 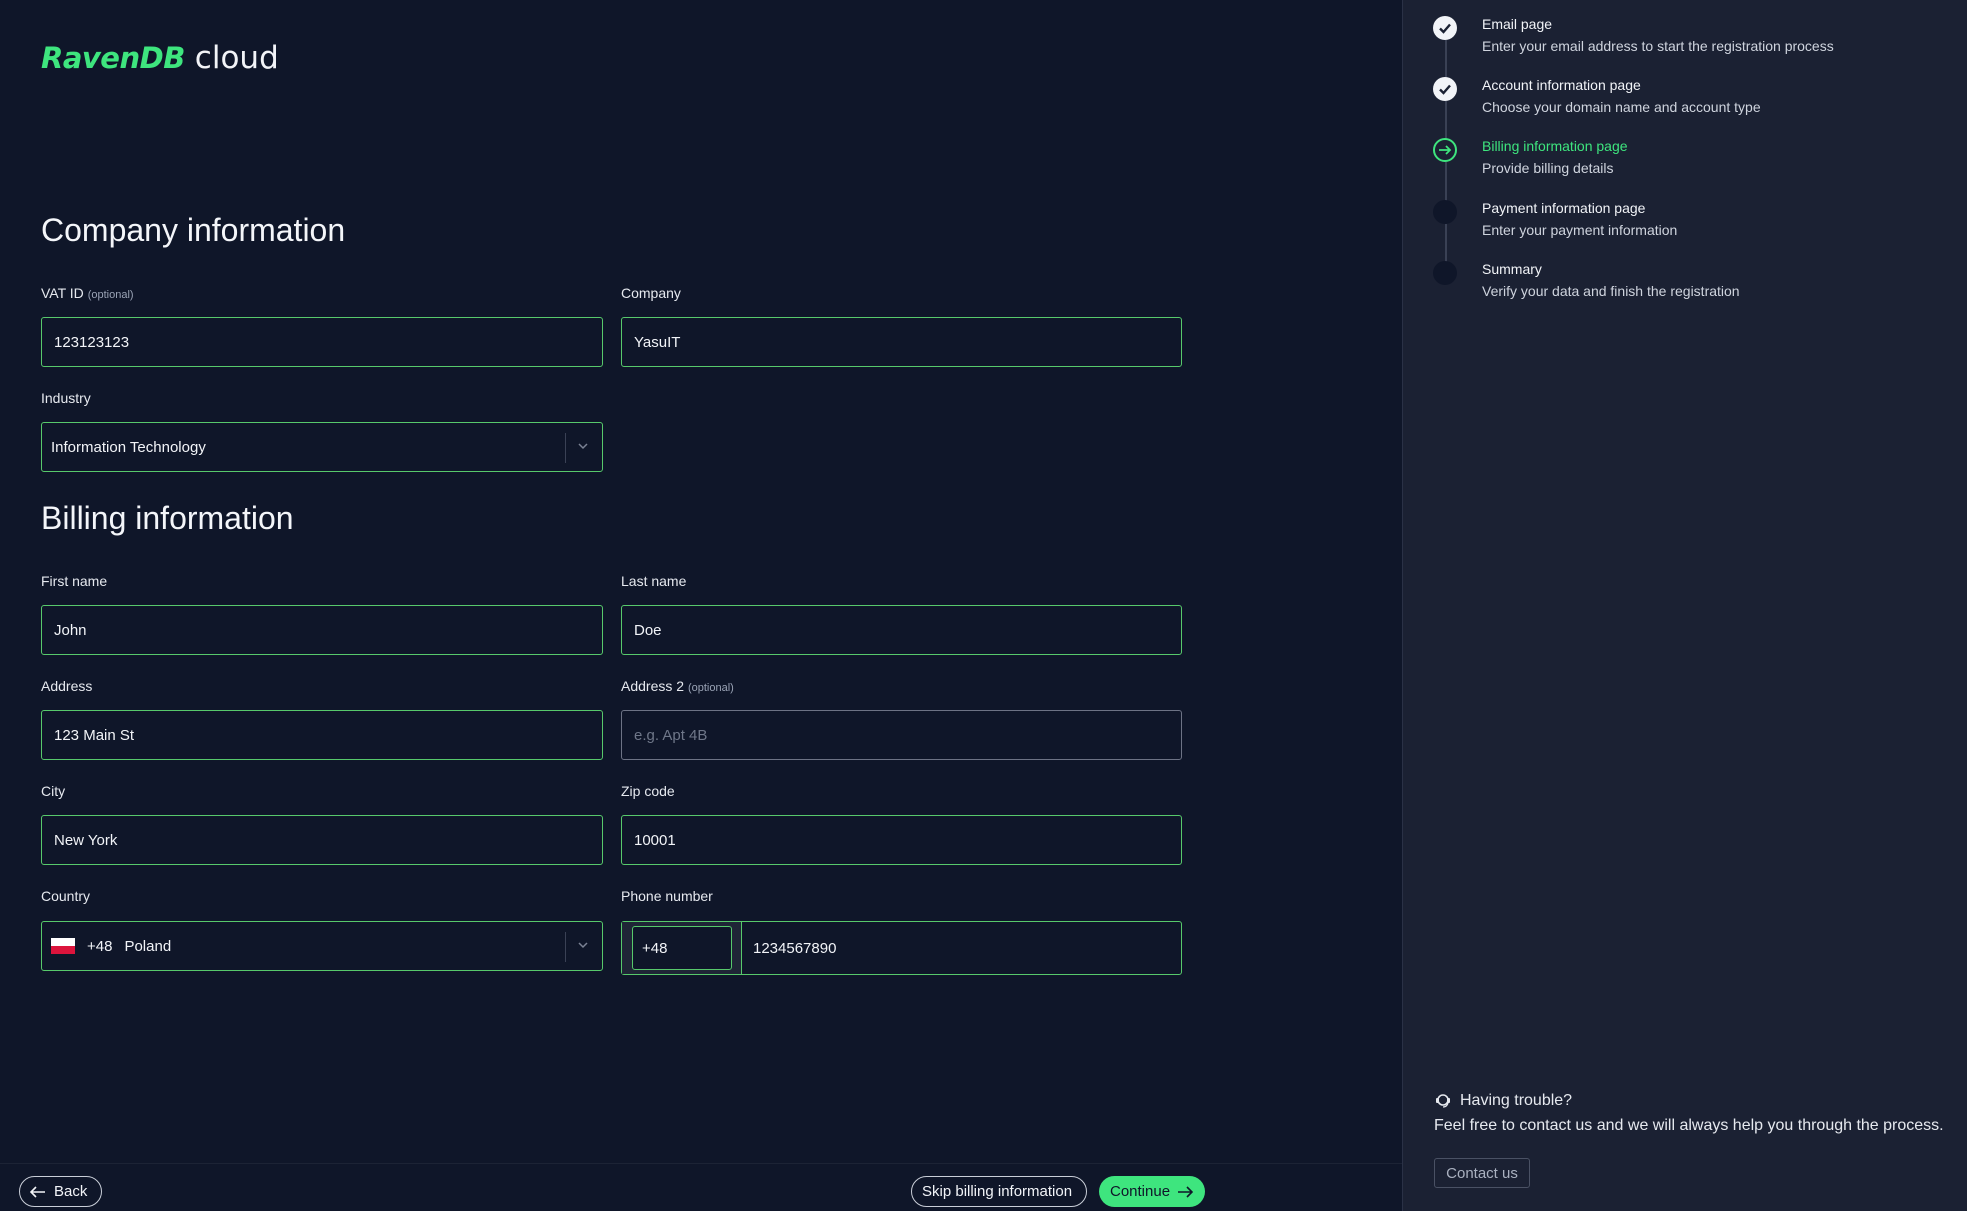 I want to click on vat-label: VAT ID (optional), so click(x=87, y=293).